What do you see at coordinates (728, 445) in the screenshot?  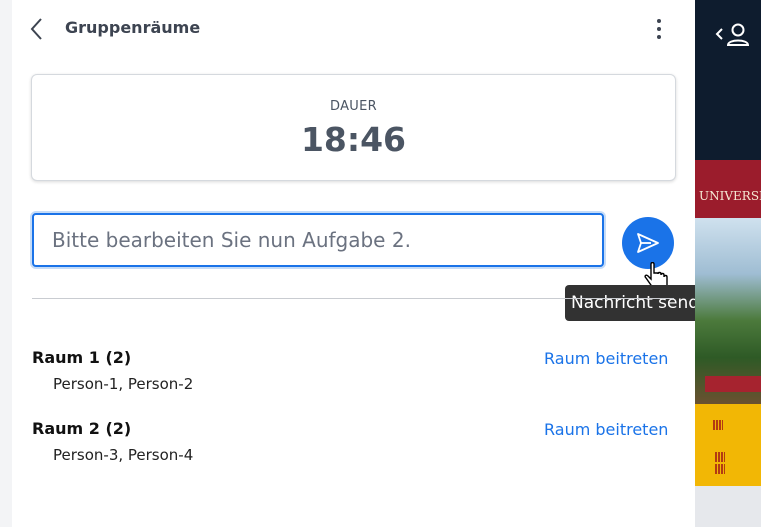 I see `campus-building-facade` at bounding box center [728, 445].